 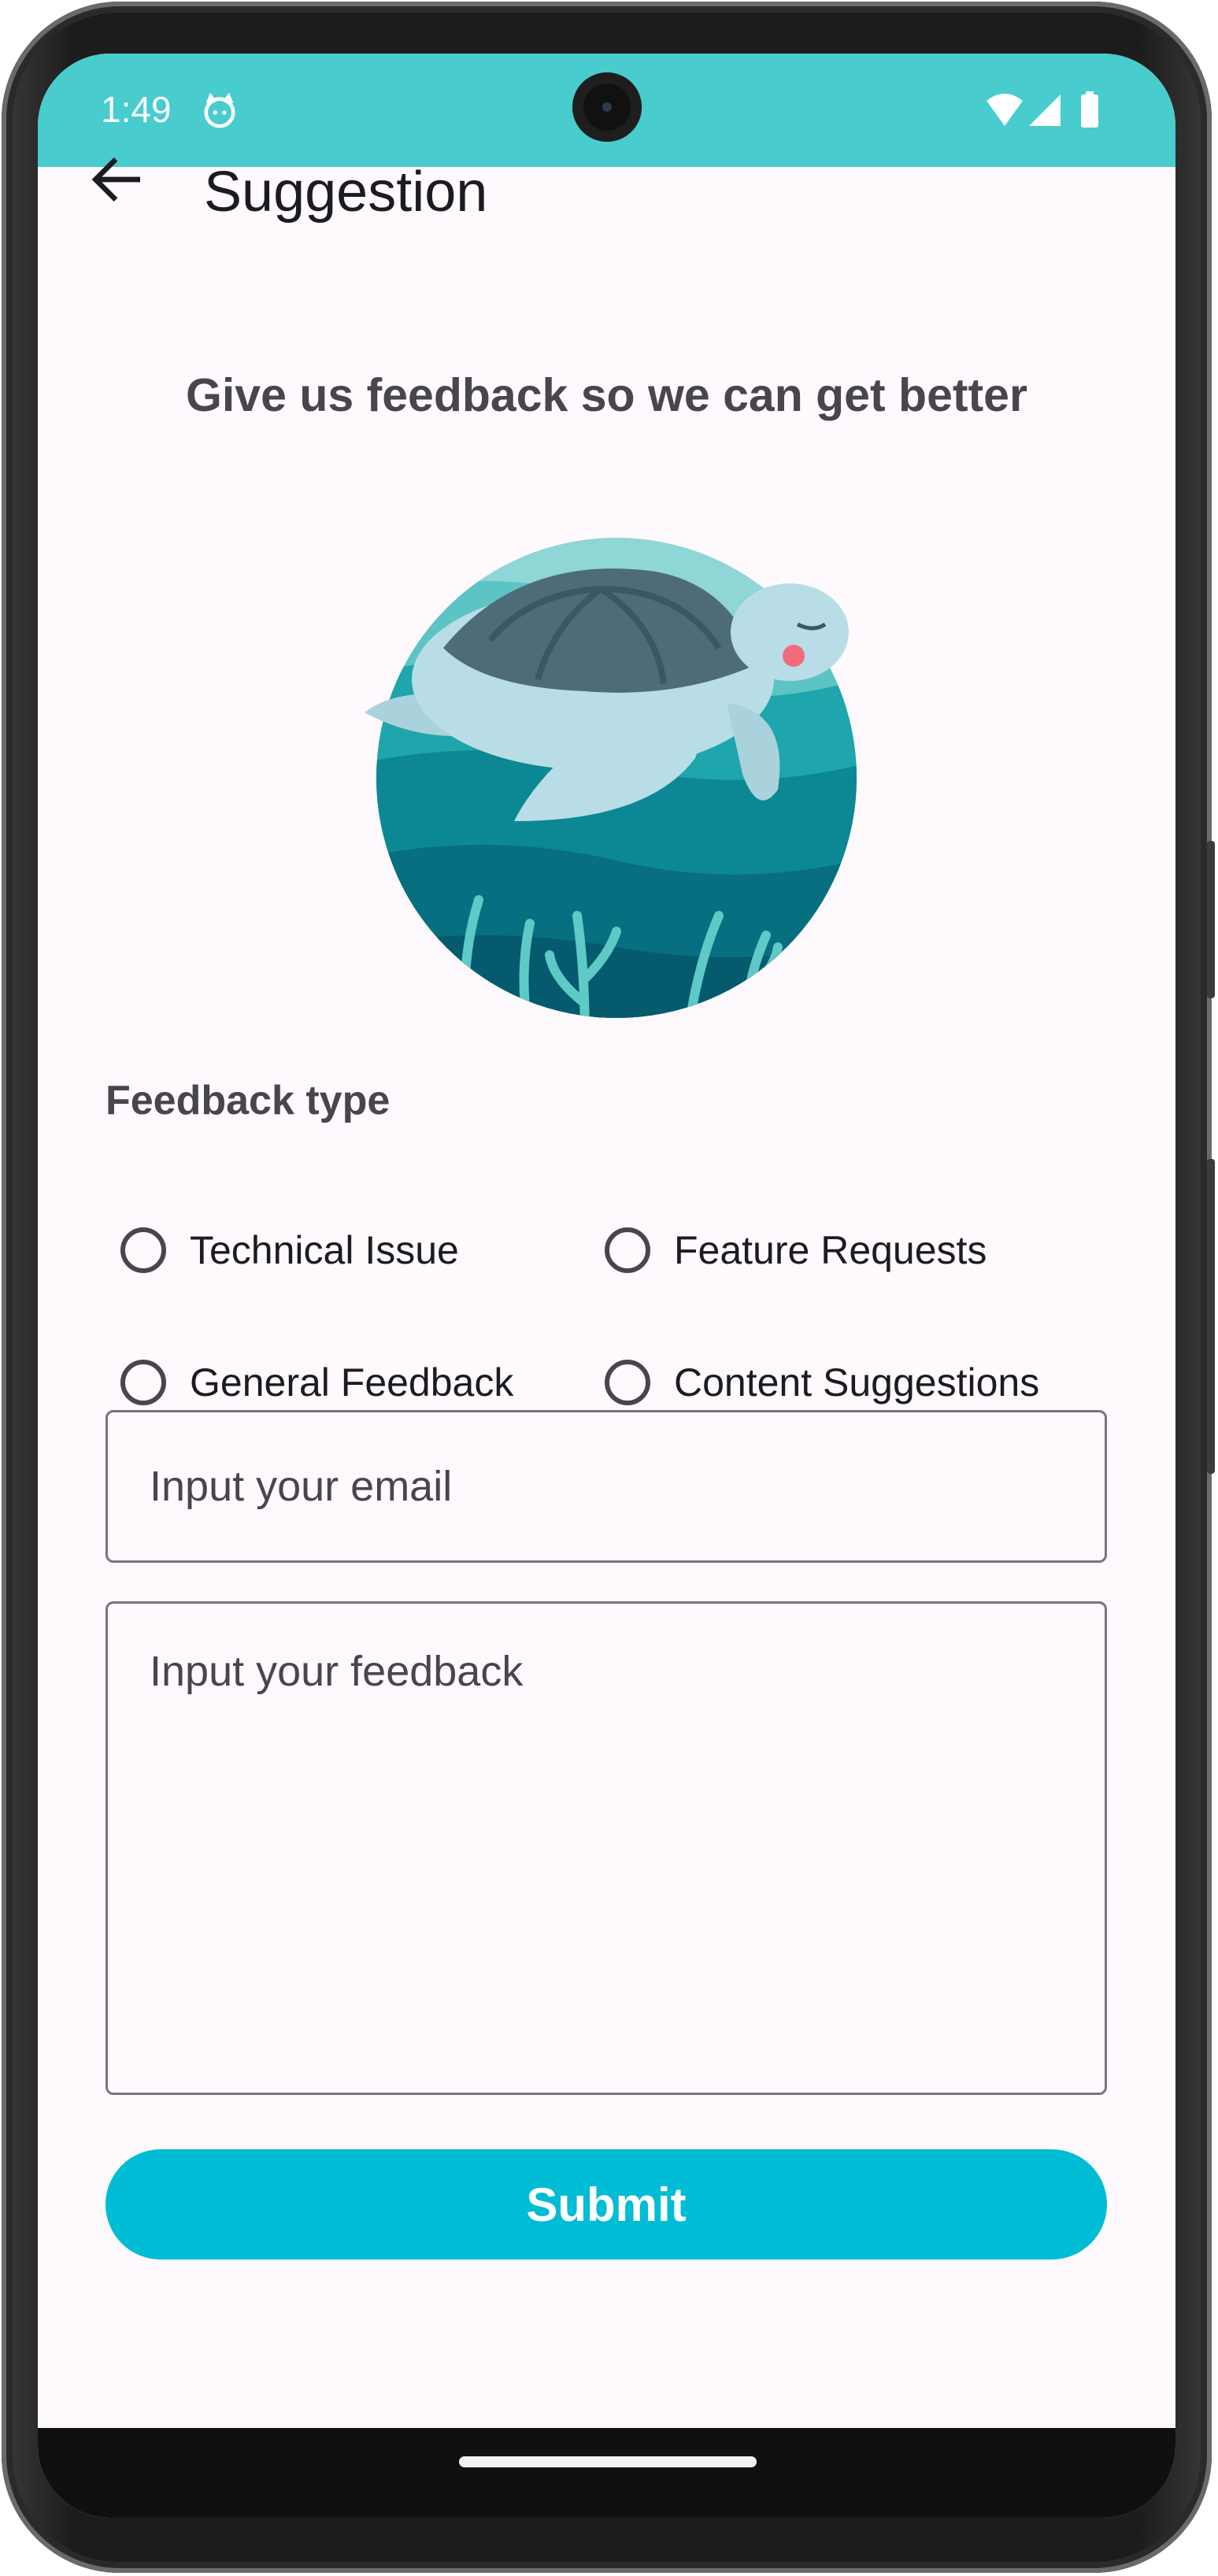 What do you see at coordinates (1045, 110) in the screenshot?
I see `cellular-signal-icon` at bounding box center [1045, 110].